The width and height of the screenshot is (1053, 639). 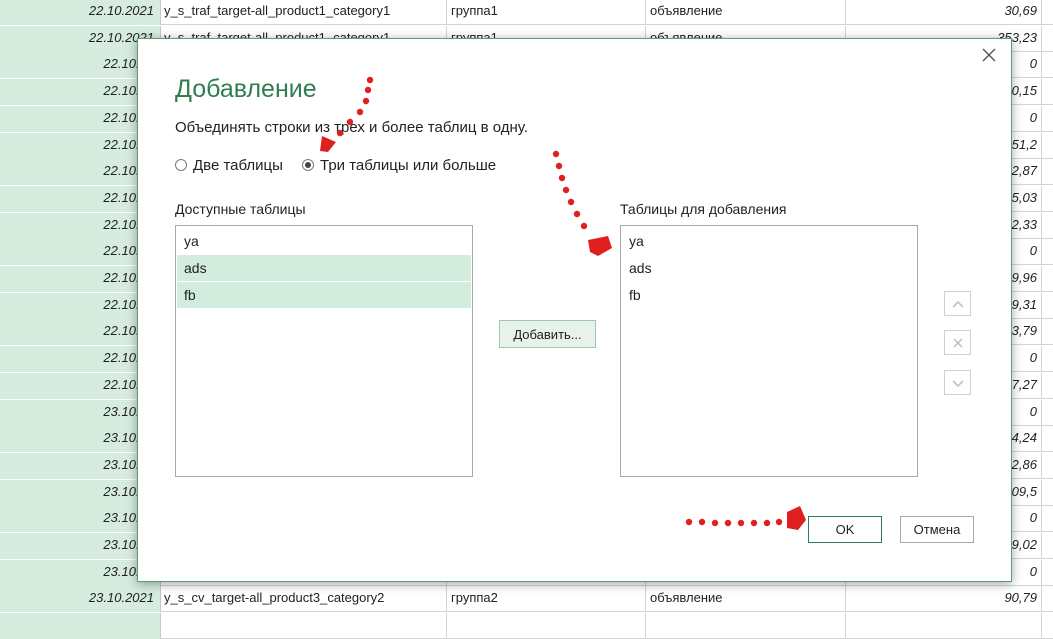 What do you see at coordinates (304, 599) in the screenshot?
I see `name-cell: y_s_cv_target-all_product3_category2` at bounding box center [304, 599].